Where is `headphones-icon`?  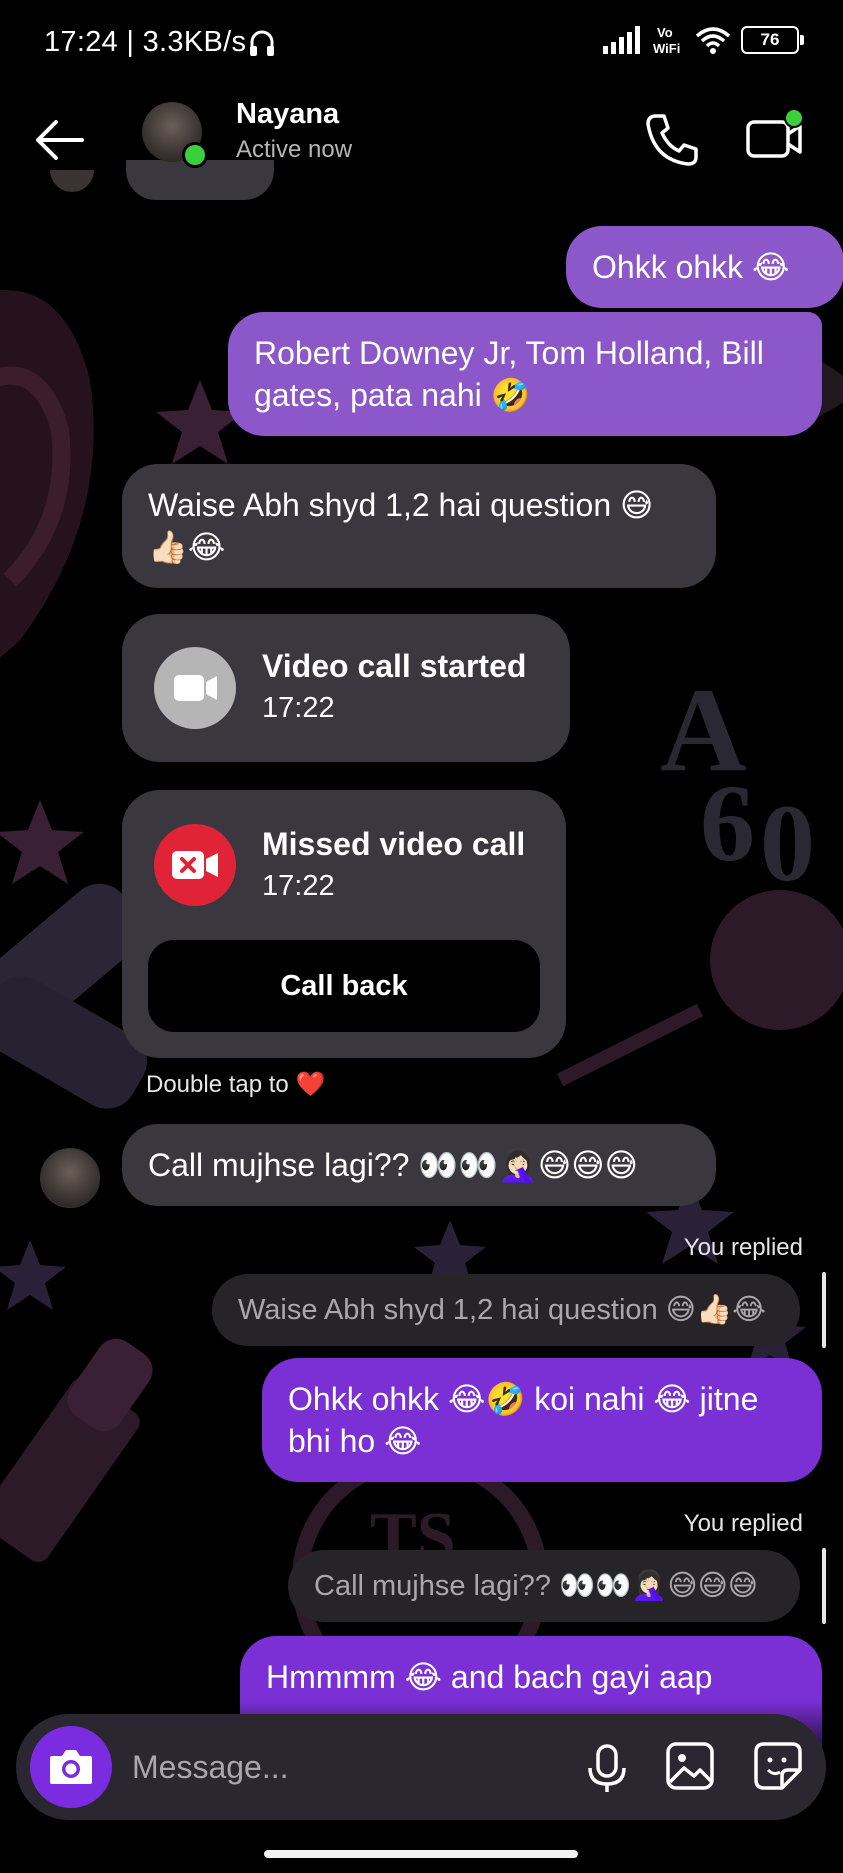 headphones-icon is located at coordinates (262, 43).